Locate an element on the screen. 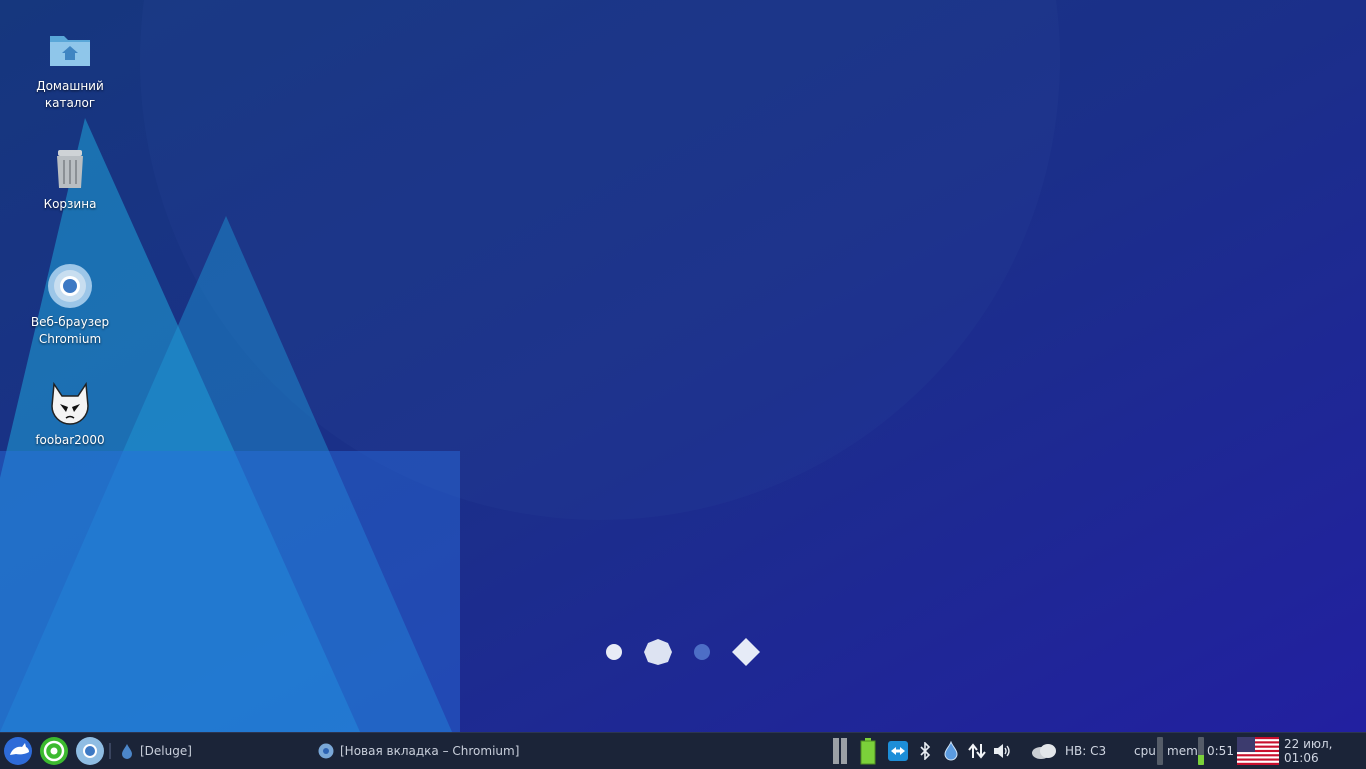 The height and width of the screenshot is (769, 1366). taskbar-item-label: [Новая вкладка – Chromium] is located at coordinates (430, 751).